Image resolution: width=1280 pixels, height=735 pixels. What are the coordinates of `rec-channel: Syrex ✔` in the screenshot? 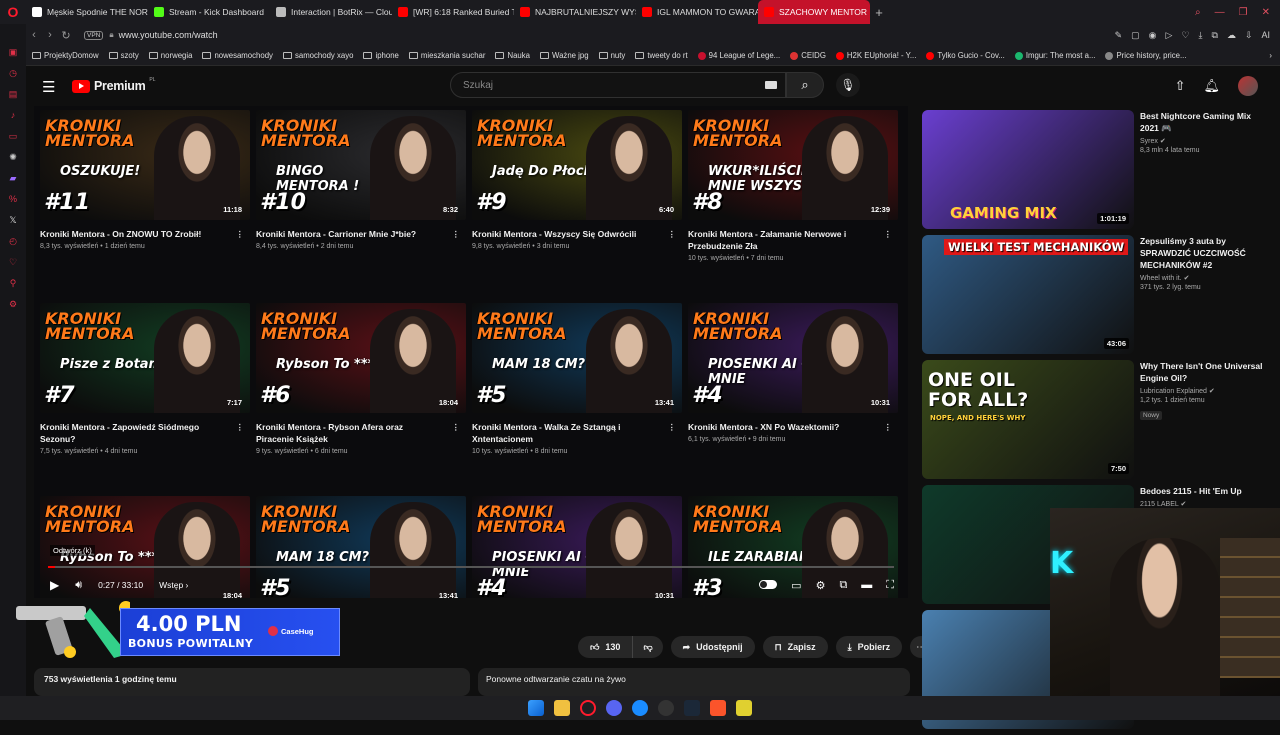 It's located at (1204, 141).